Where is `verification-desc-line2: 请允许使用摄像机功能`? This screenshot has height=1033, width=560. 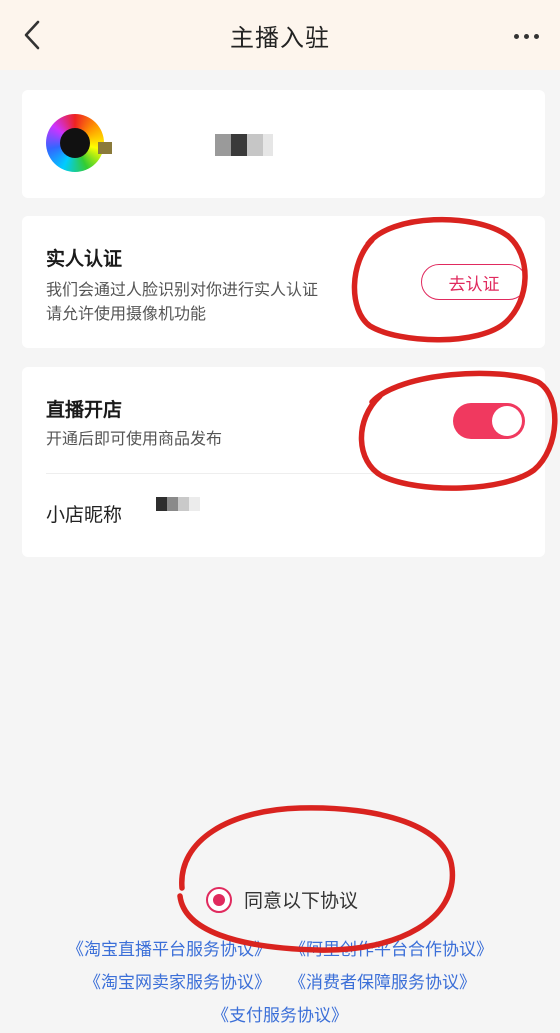 verification-desc-line2: 请允许使用摄像机功能 is located at coordinates (126, 313).